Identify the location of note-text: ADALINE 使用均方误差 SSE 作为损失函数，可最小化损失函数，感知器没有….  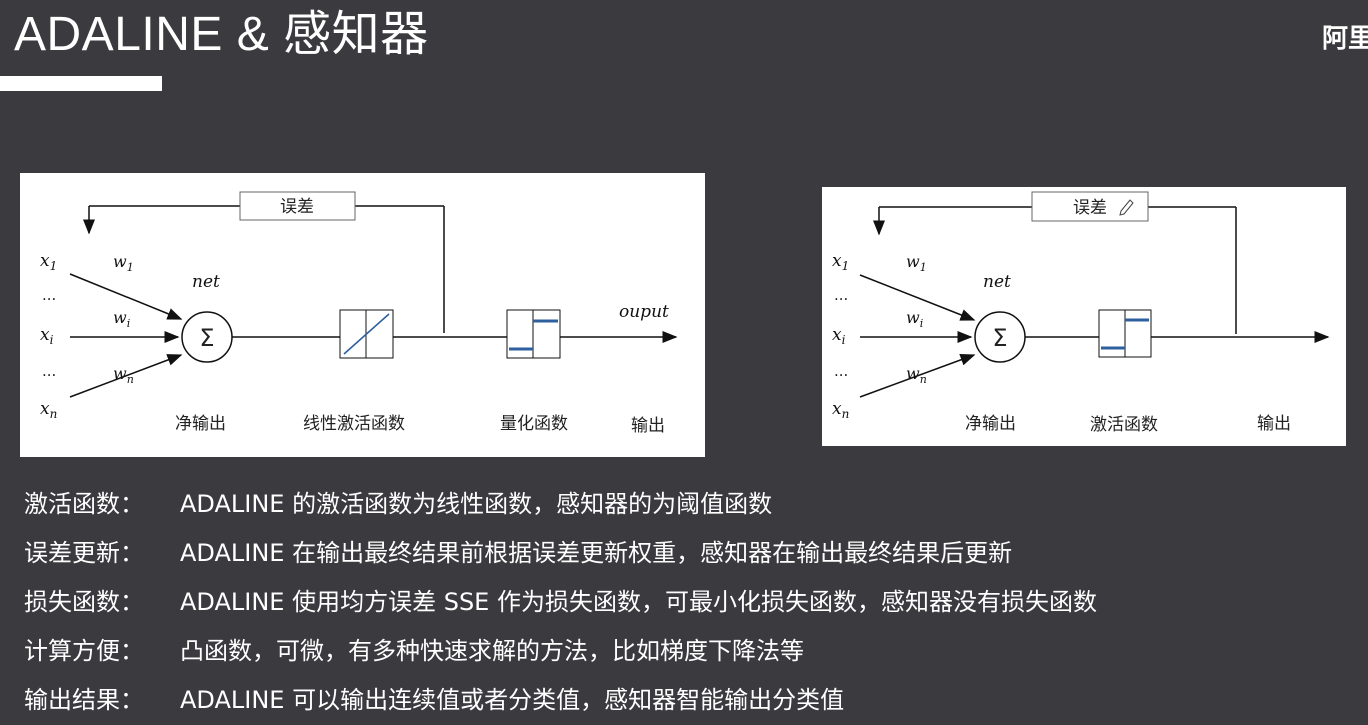
(638, 602).